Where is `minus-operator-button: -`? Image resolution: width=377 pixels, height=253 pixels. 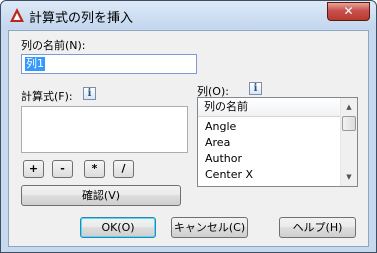
minus-operator-button: - is located at coordinates (62, 169).